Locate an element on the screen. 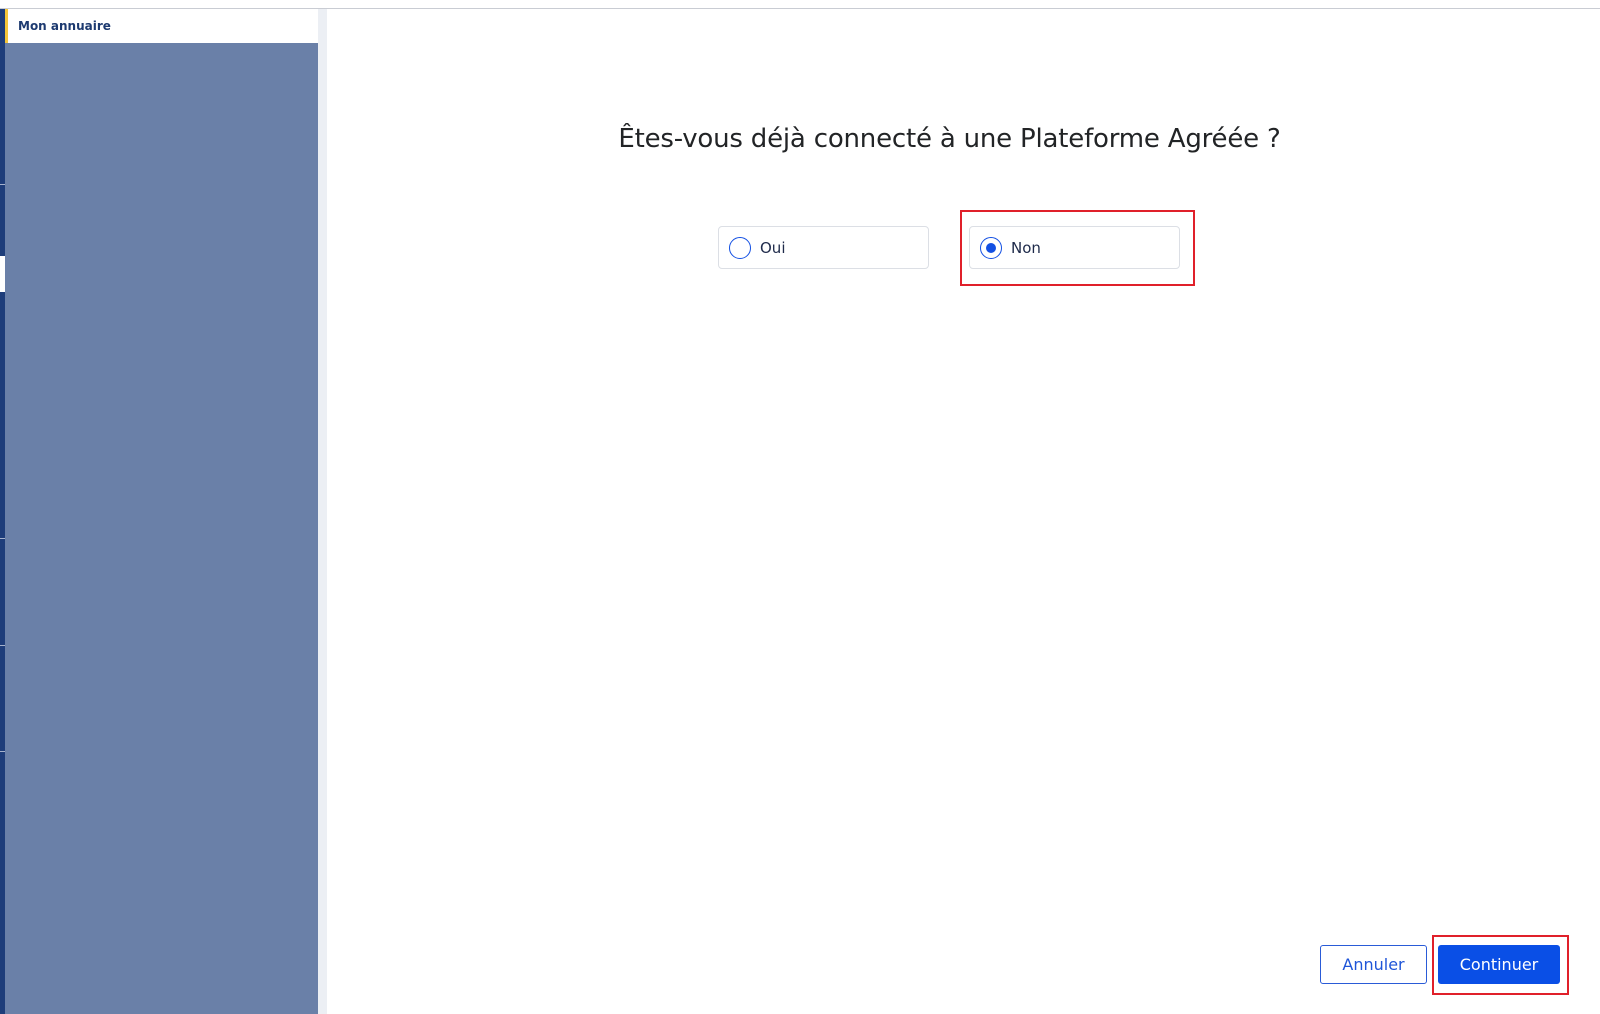 This screenshot has height=1014, width=1600. active-accent-bar is located at coordinates (6, 26).